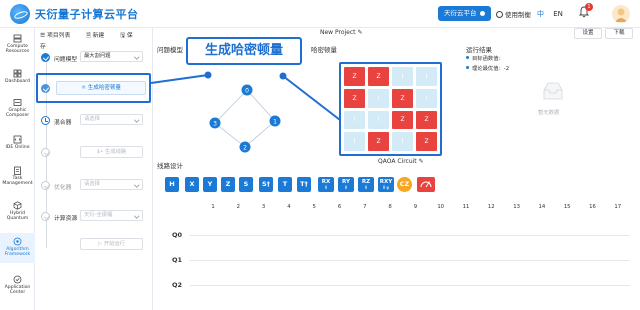 Image resolution: width=640 pixels, height=310 pixels. Describe the element at coordinates (66, 219) in the screenshot. I see `resource-label: 计算资源` at that location.